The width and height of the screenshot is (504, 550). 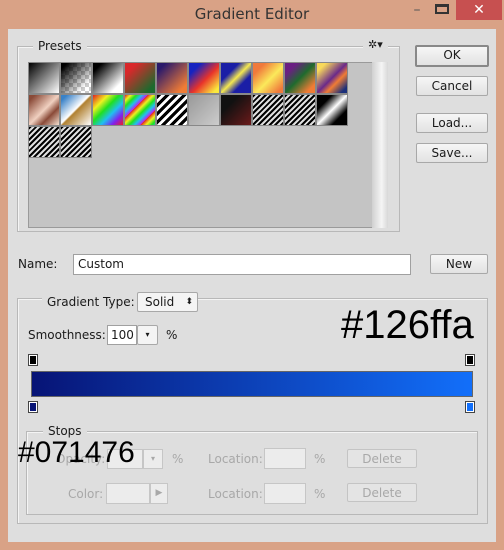 What do you see at coordinates (128, 493) in the screenshot?
I see `color-swatch` at bounding box center [128, 493].